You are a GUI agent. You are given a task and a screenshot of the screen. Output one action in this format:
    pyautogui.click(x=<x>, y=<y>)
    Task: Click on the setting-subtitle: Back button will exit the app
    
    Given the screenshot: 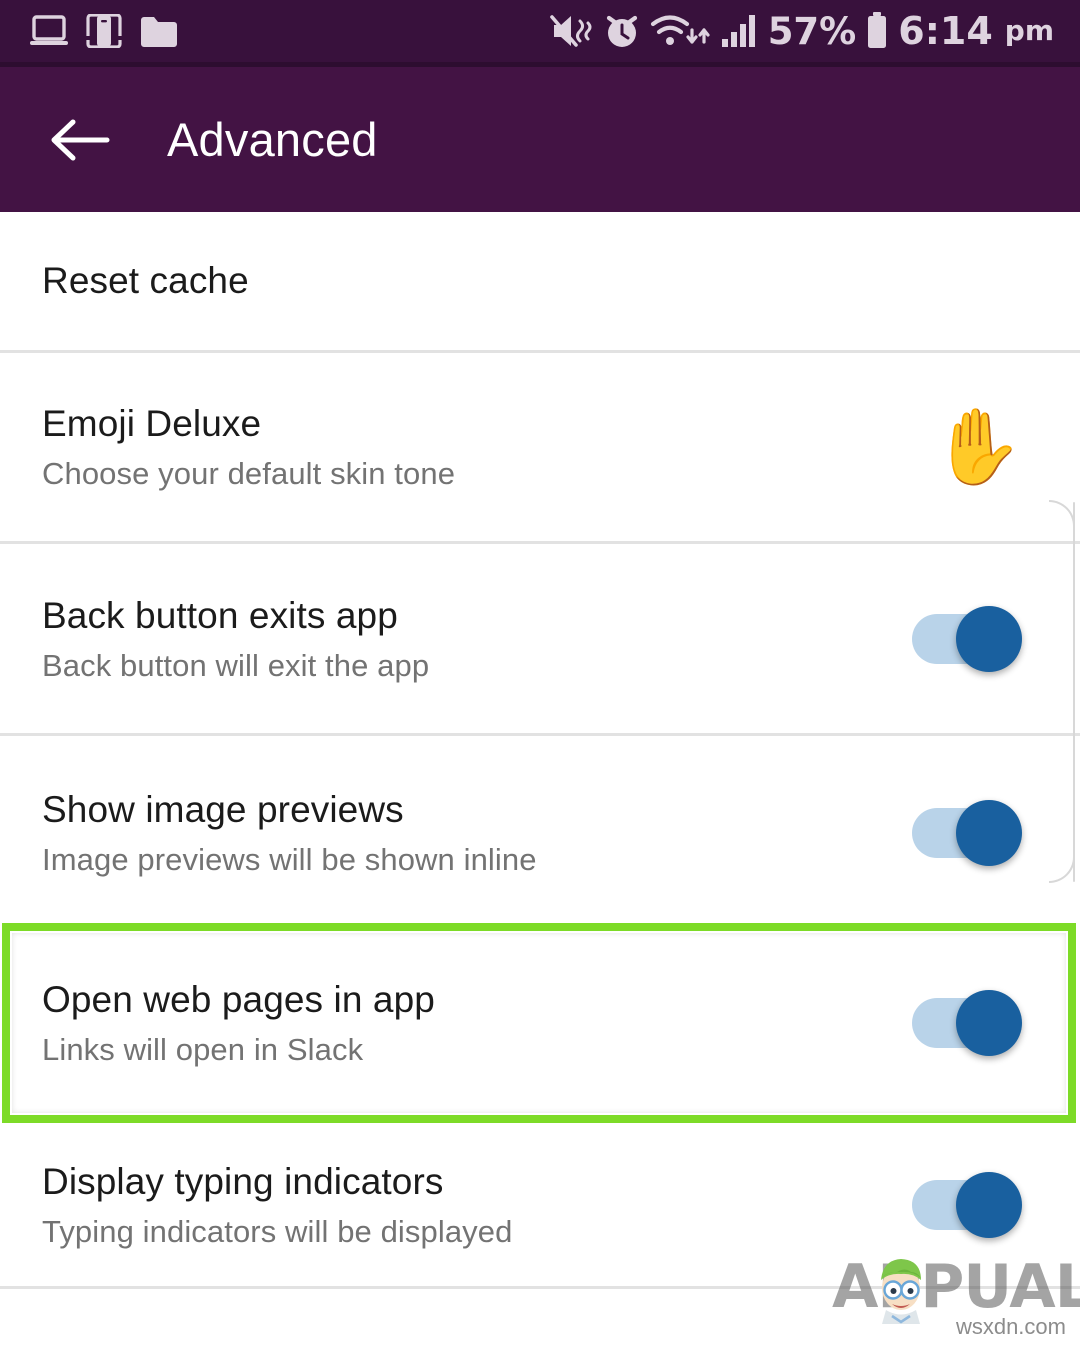 What is the action you would take?
    pyautogui.click(x=236, y=665)
    